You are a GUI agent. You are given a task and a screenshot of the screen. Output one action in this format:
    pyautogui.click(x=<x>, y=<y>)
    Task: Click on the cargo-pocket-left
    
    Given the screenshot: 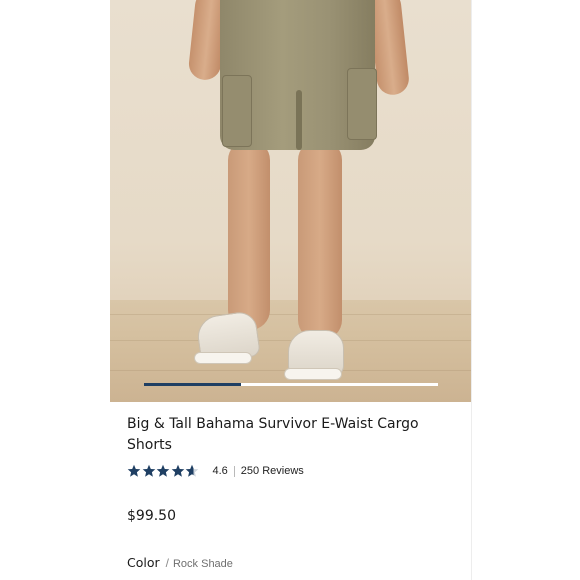 What is the action you would take?
    pyautogui.click(x=237, y=111)
    